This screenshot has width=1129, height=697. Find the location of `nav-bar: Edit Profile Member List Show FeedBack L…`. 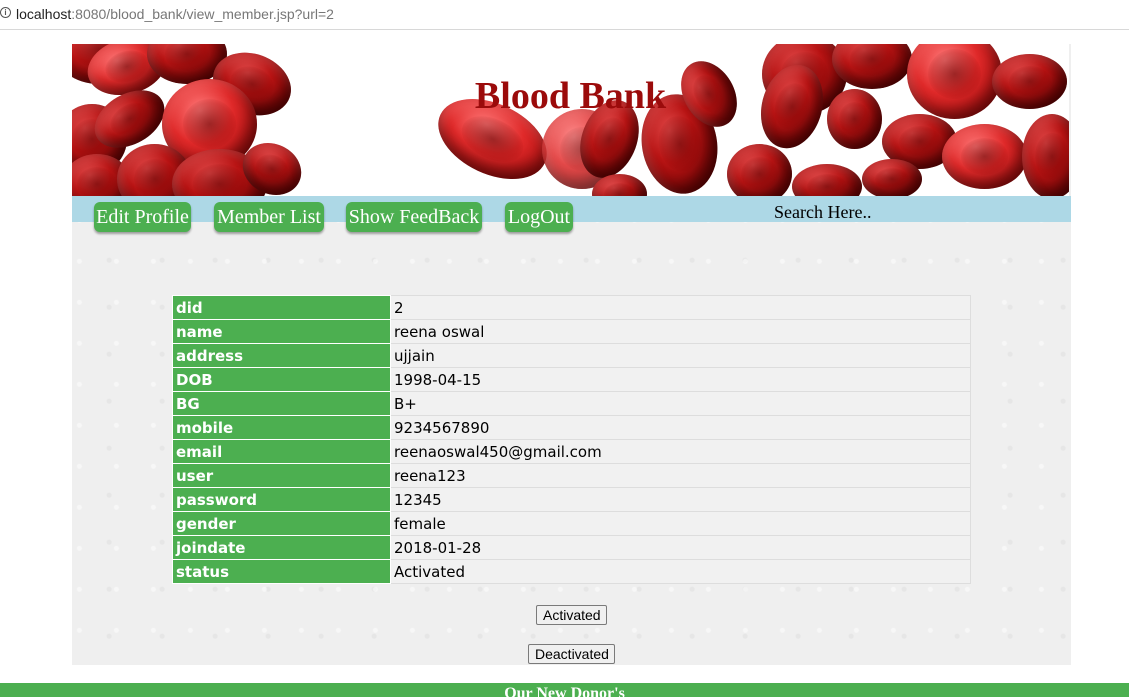

nav-bar: Edit Profile Member List Show FeedBack L… is located at coordinates (571, 214).